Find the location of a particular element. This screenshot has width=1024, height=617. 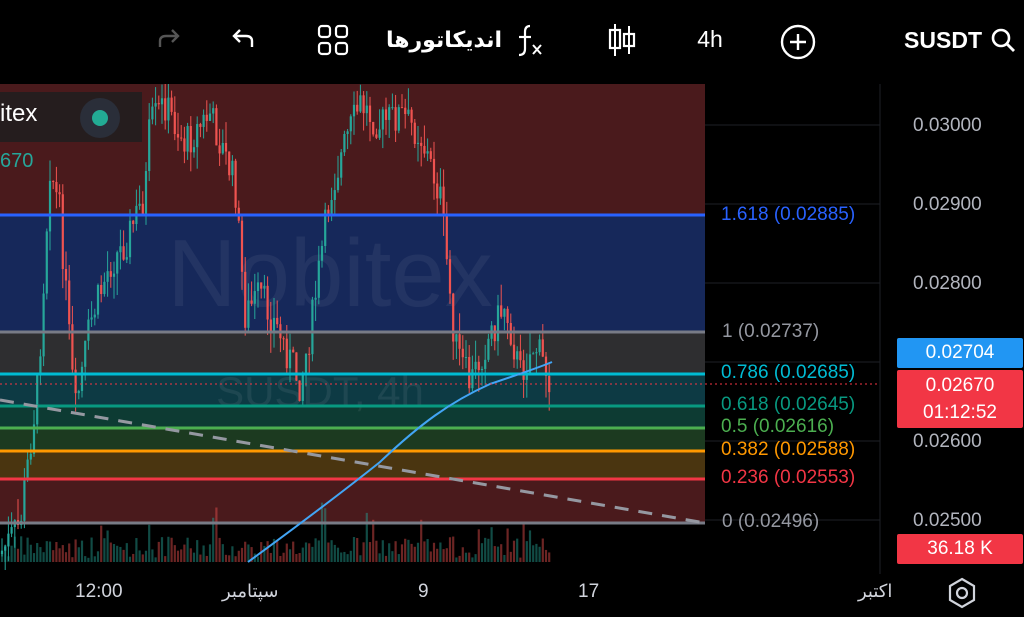

bar-countdown: 01:12:52 is located at coordinates (960, 412).